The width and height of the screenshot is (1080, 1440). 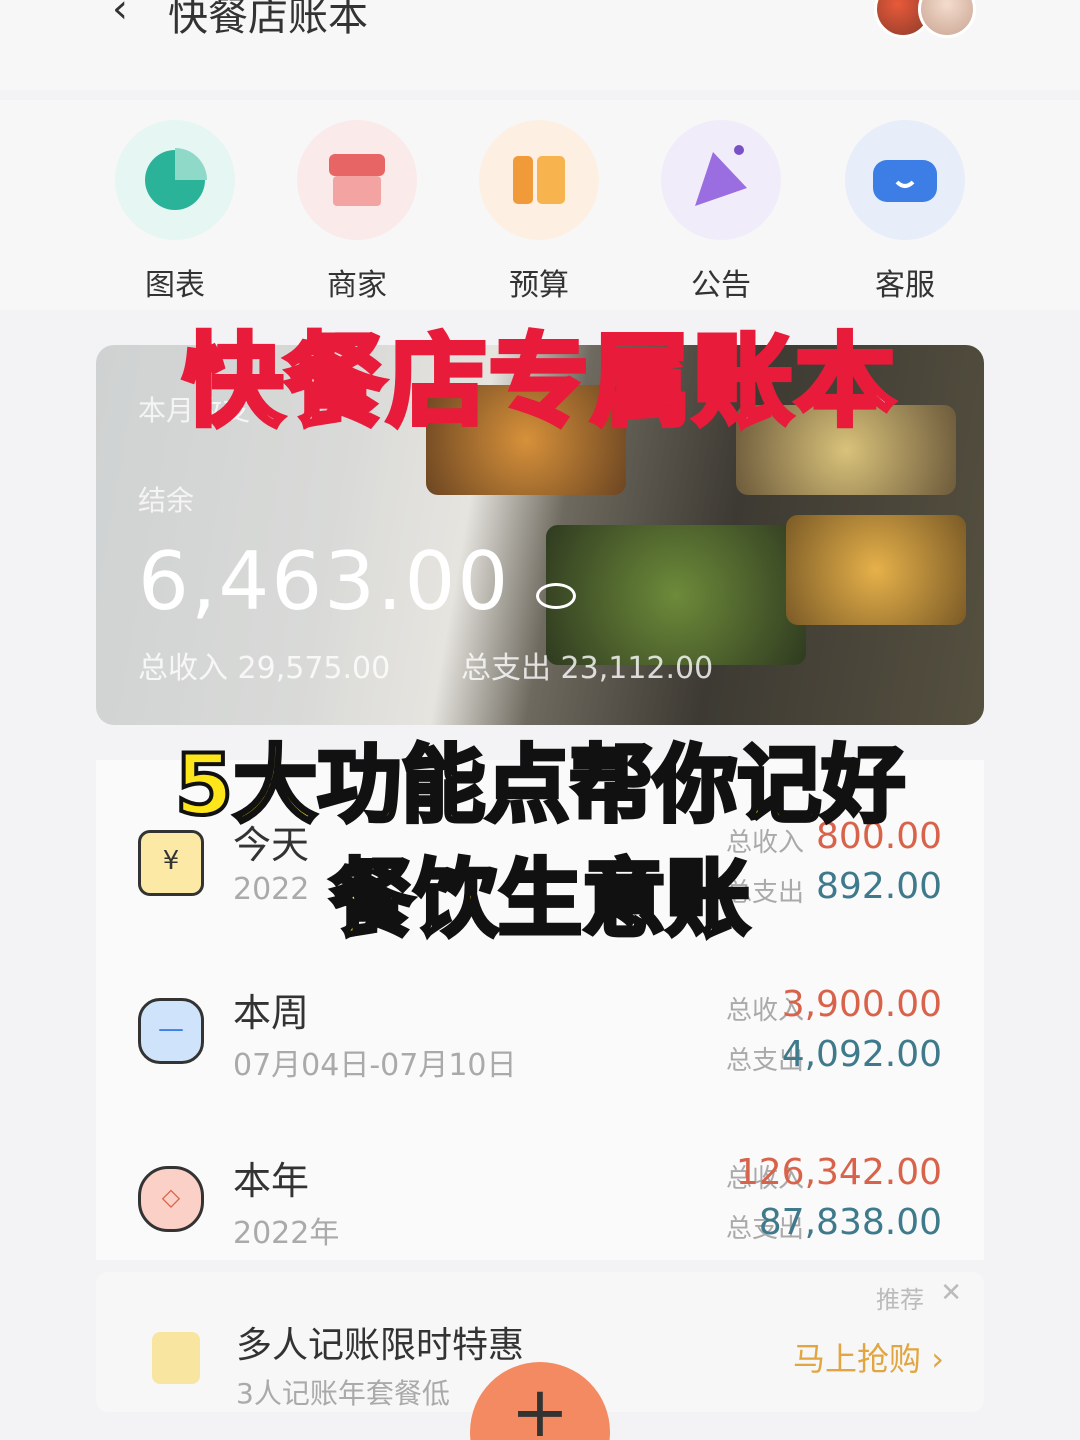 What do you see at coordinates (120, 16) in the screenshot?
I see `chevron-left-icon: ‹` at bounding box center [120, 16].